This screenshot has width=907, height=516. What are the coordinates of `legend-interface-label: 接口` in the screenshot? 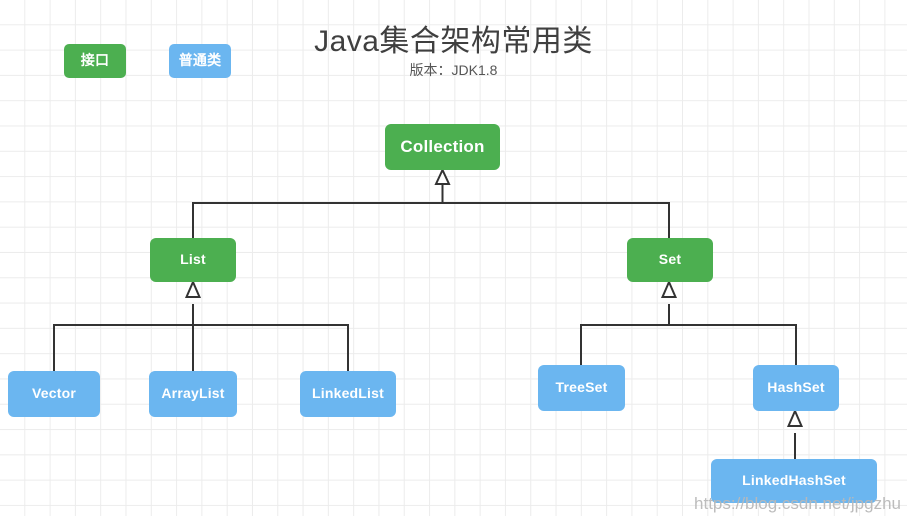 It's located at (95, 60).